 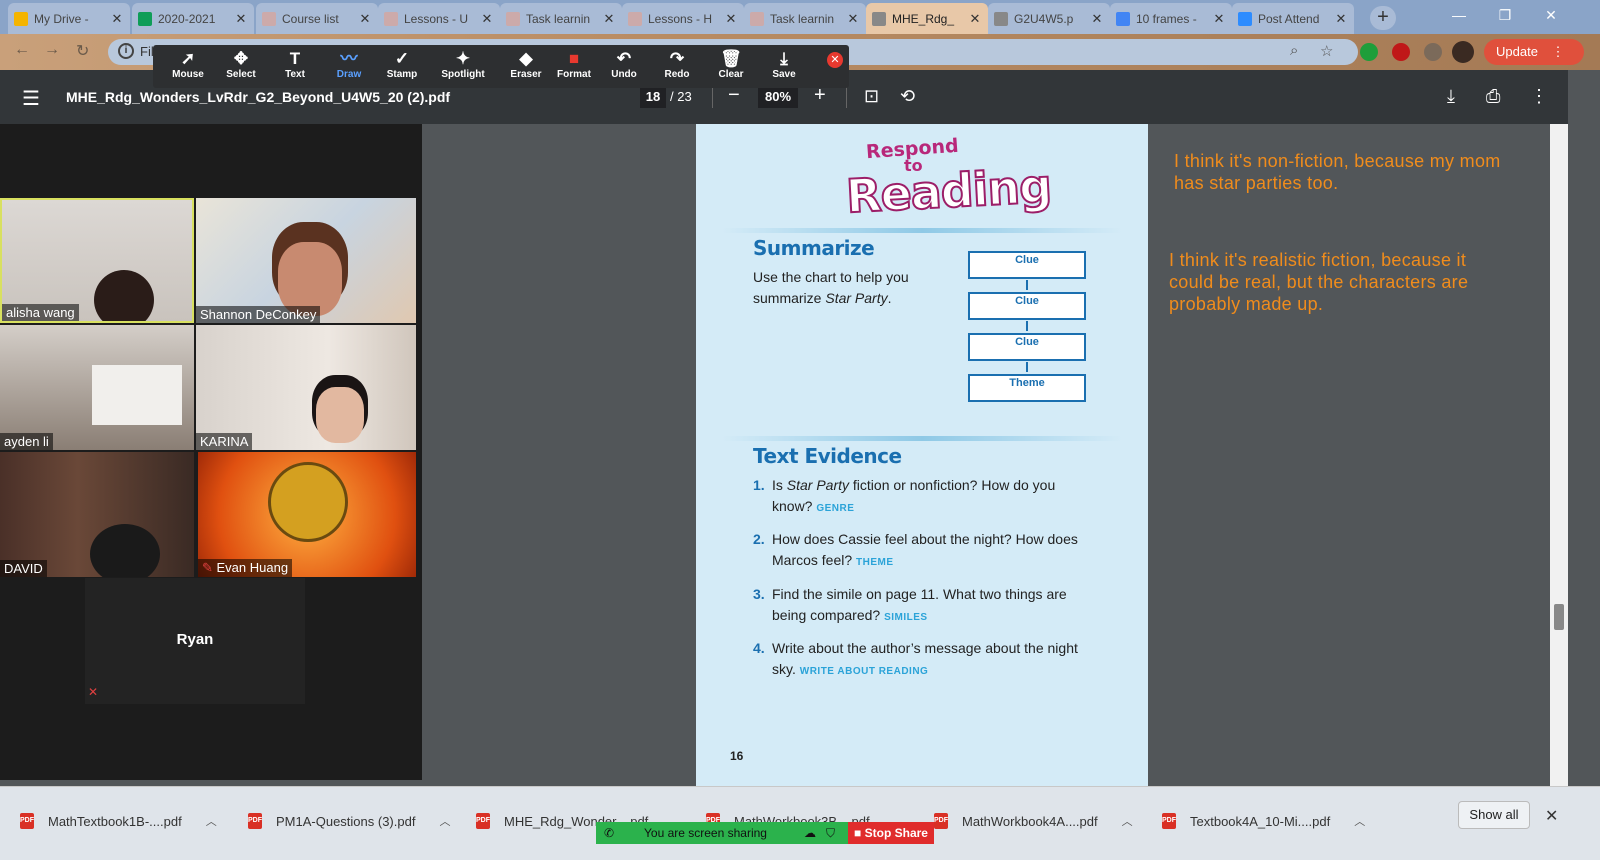 I want to click on puzzle-icon, so click(x=1433, y=52).